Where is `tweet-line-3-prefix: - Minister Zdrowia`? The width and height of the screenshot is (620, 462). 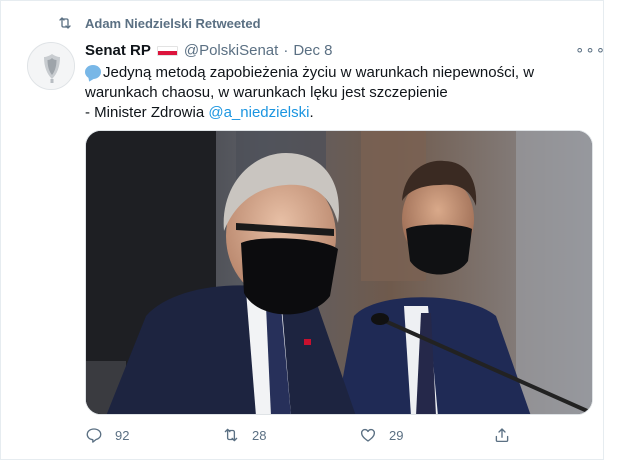
tweet-line-3-prefix: - Minister Zdrowia is located at coordinates (147, 112).